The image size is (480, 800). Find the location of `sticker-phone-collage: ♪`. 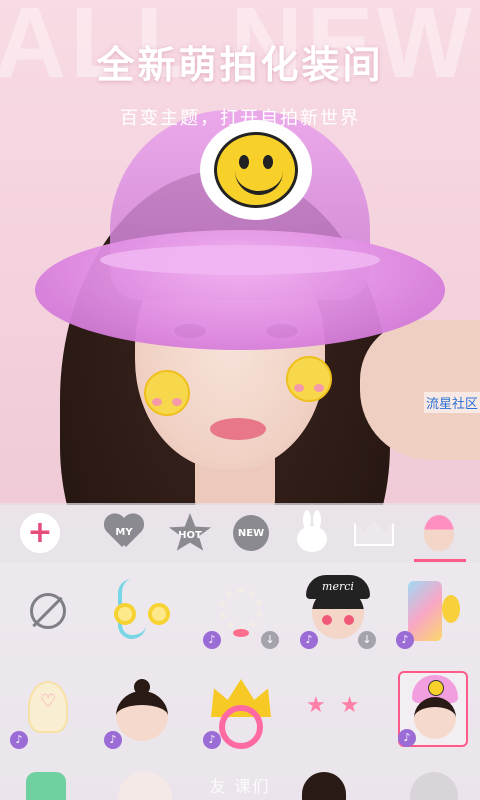

sticker-phone-collage: ♪ is located at coordinates (433, 612).